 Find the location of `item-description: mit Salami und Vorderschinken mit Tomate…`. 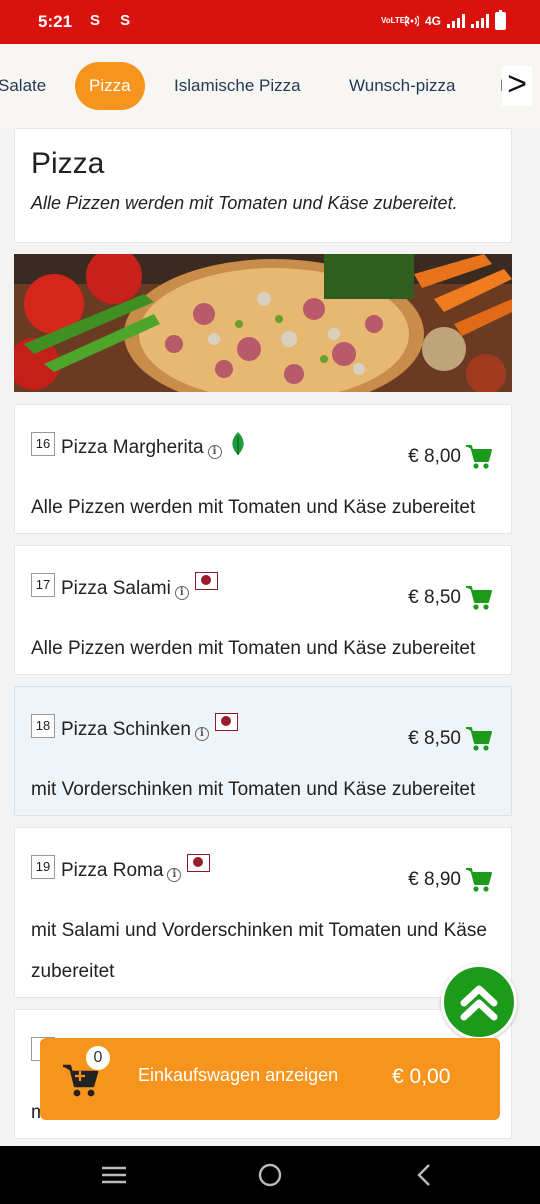

item-description: mit Salami und Vorderschinken mit Tomate… is located at coordinates (259, 951).